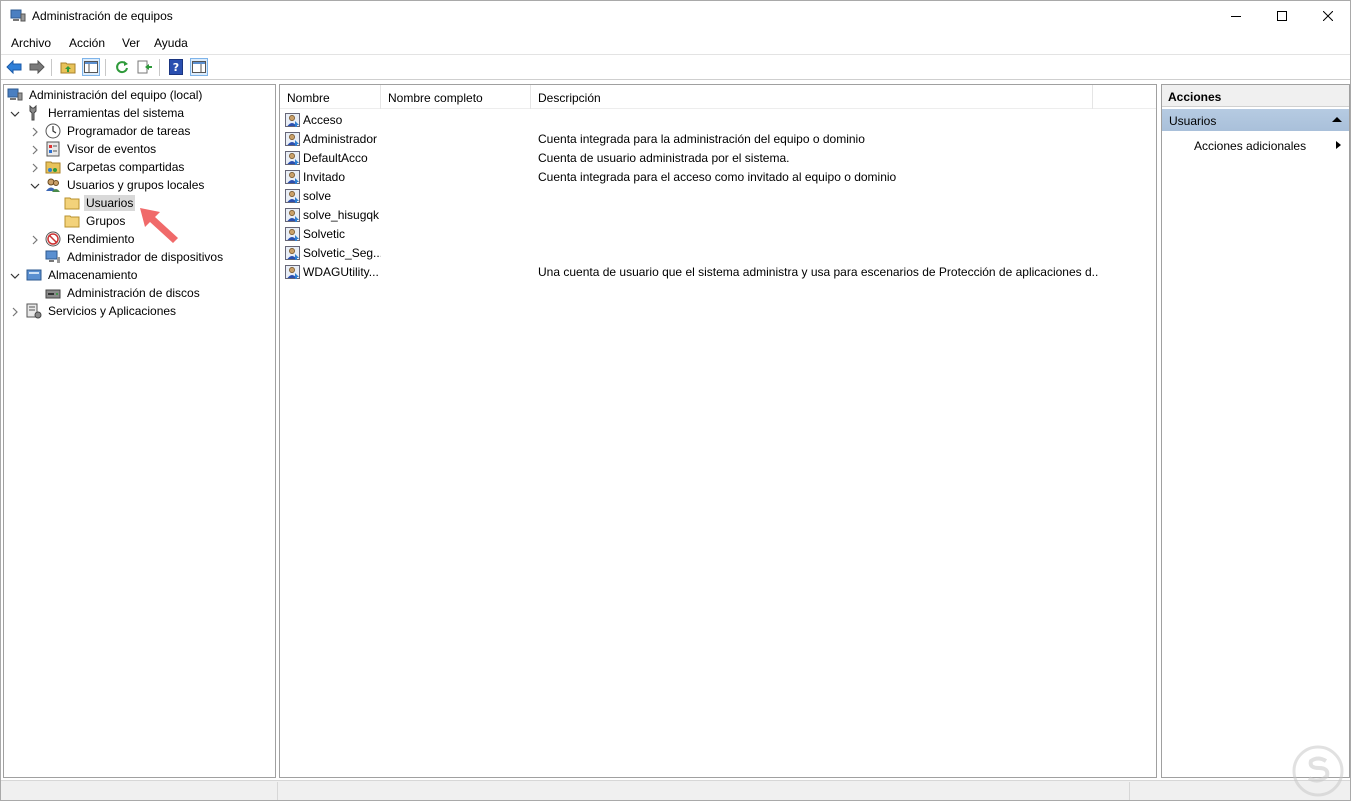 The image size is (1351, 801). I want to click on cell-nombre: solve, so click(317, 196).